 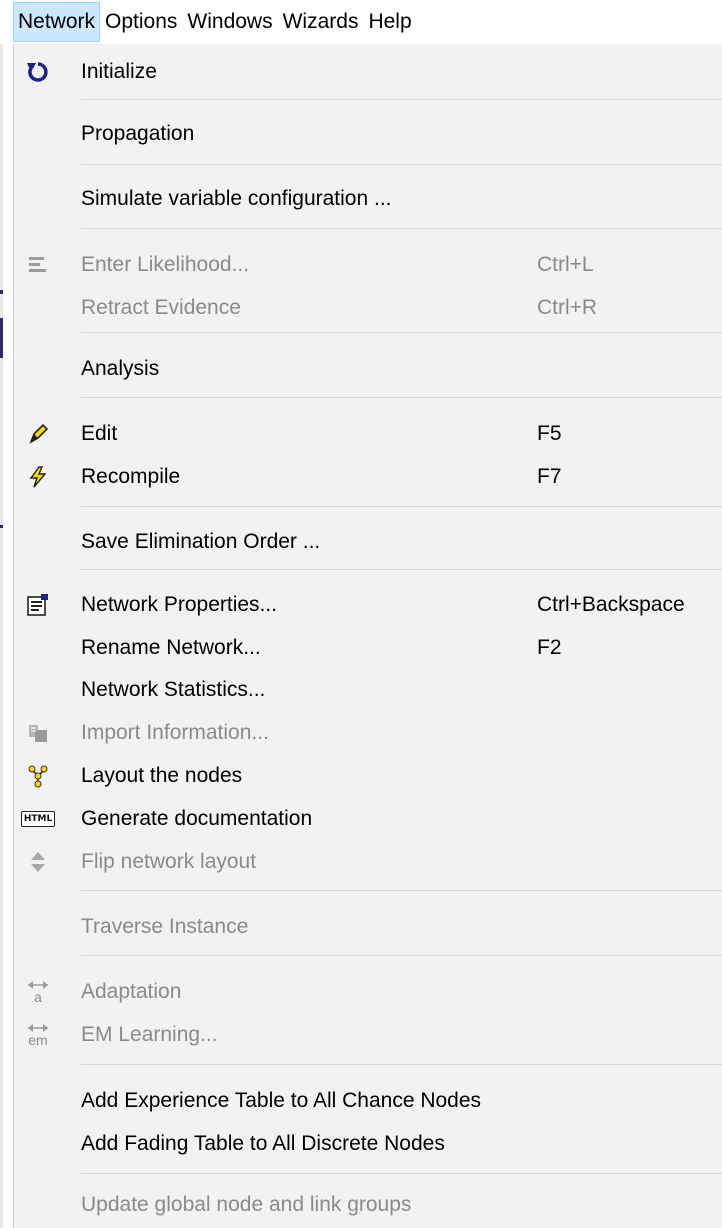 I want to click on background-window-edge, so click(x=1, y=636).